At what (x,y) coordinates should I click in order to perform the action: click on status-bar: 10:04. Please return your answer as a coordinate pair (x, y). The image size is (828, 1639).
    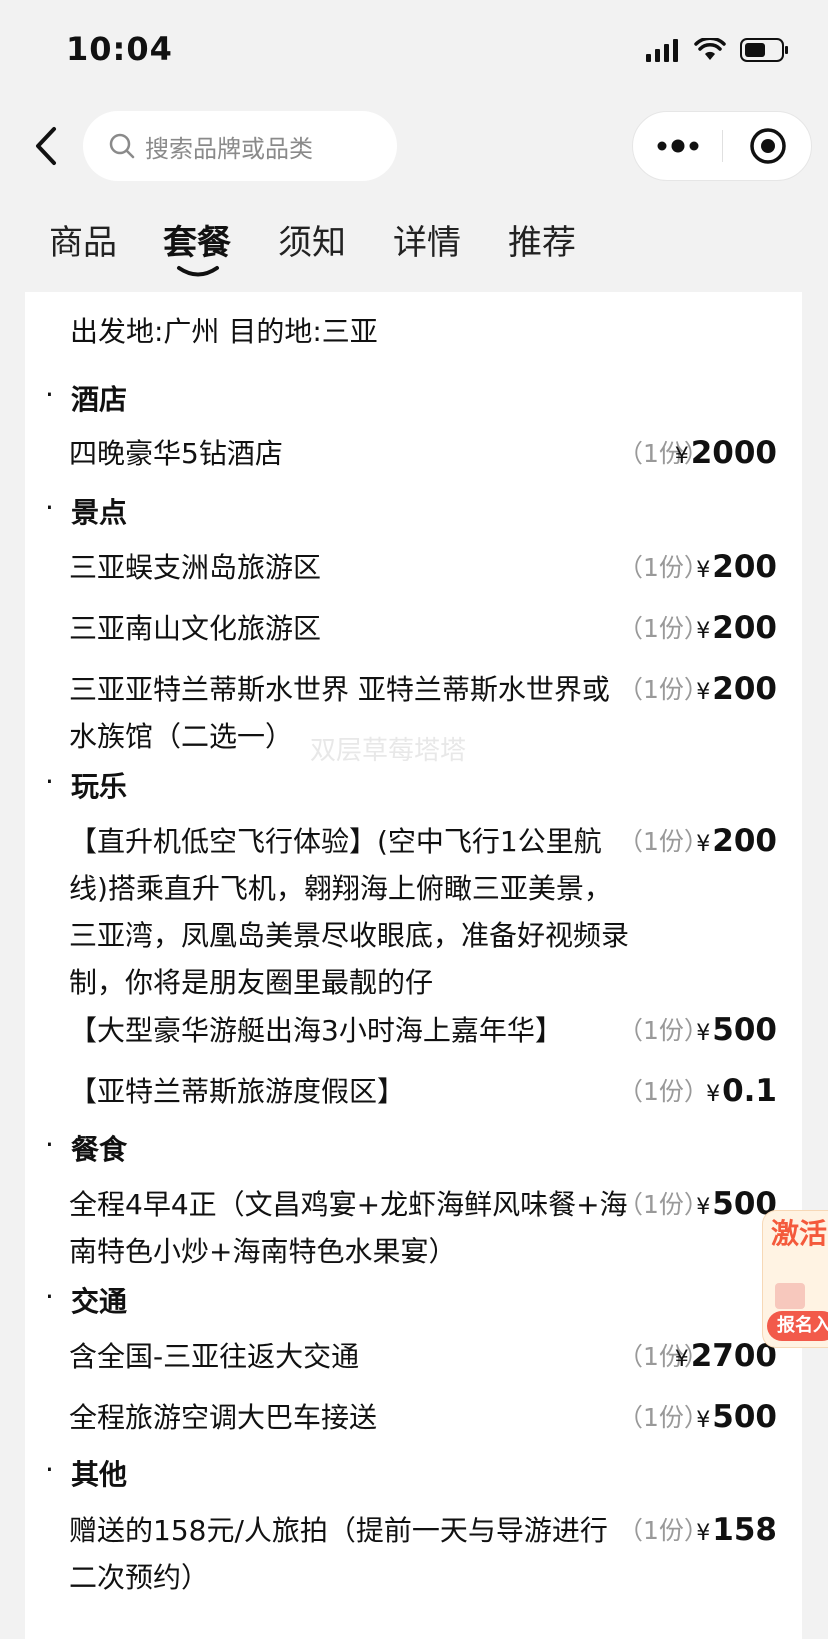
    Looking at the image, I should click on (414, 50).